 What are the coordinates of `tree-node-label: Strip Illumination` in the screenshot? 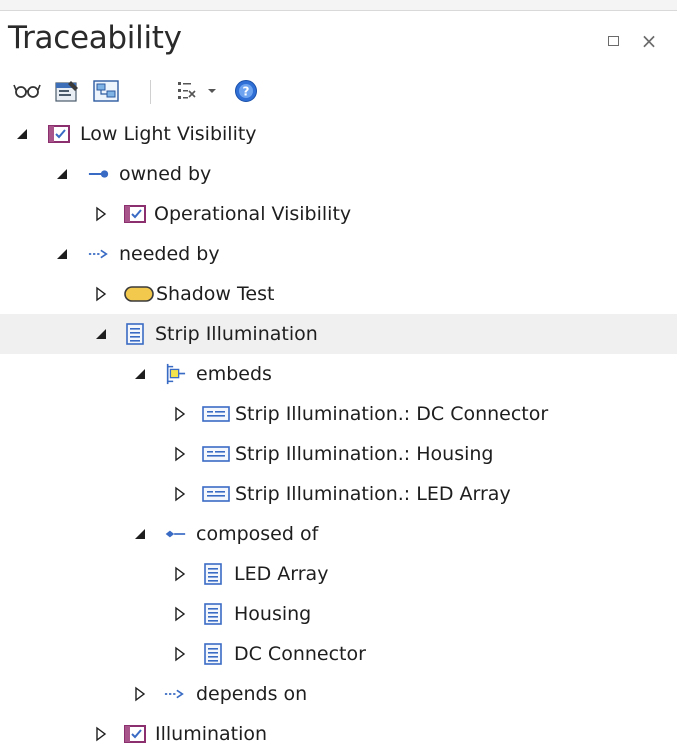 It's located at (236, 334).